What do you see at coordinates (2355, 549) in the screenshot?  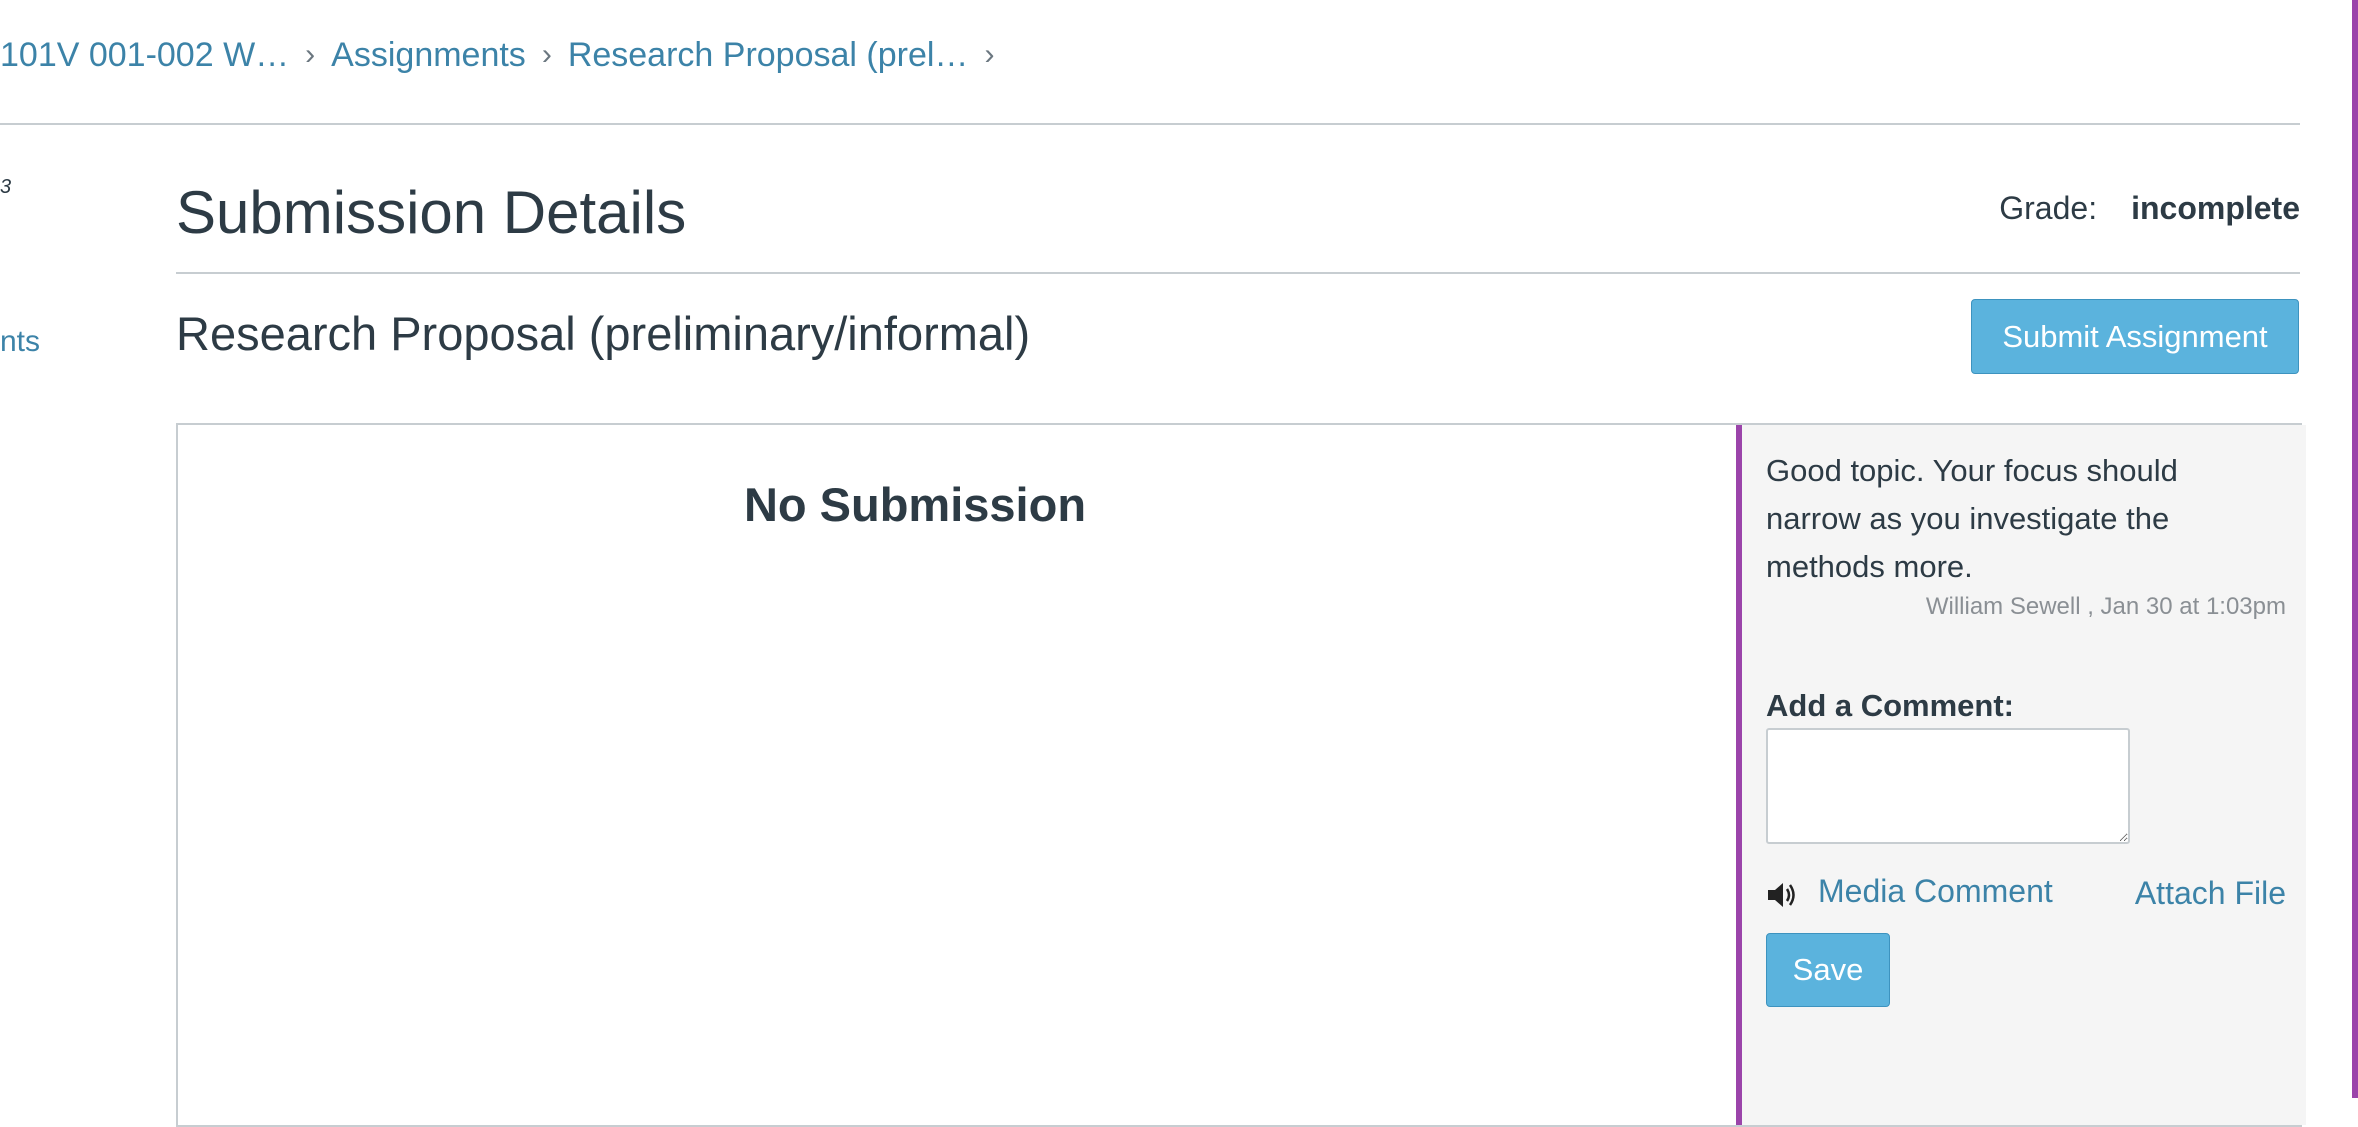 I see `window-edge` at bounding box center [2355, 549].